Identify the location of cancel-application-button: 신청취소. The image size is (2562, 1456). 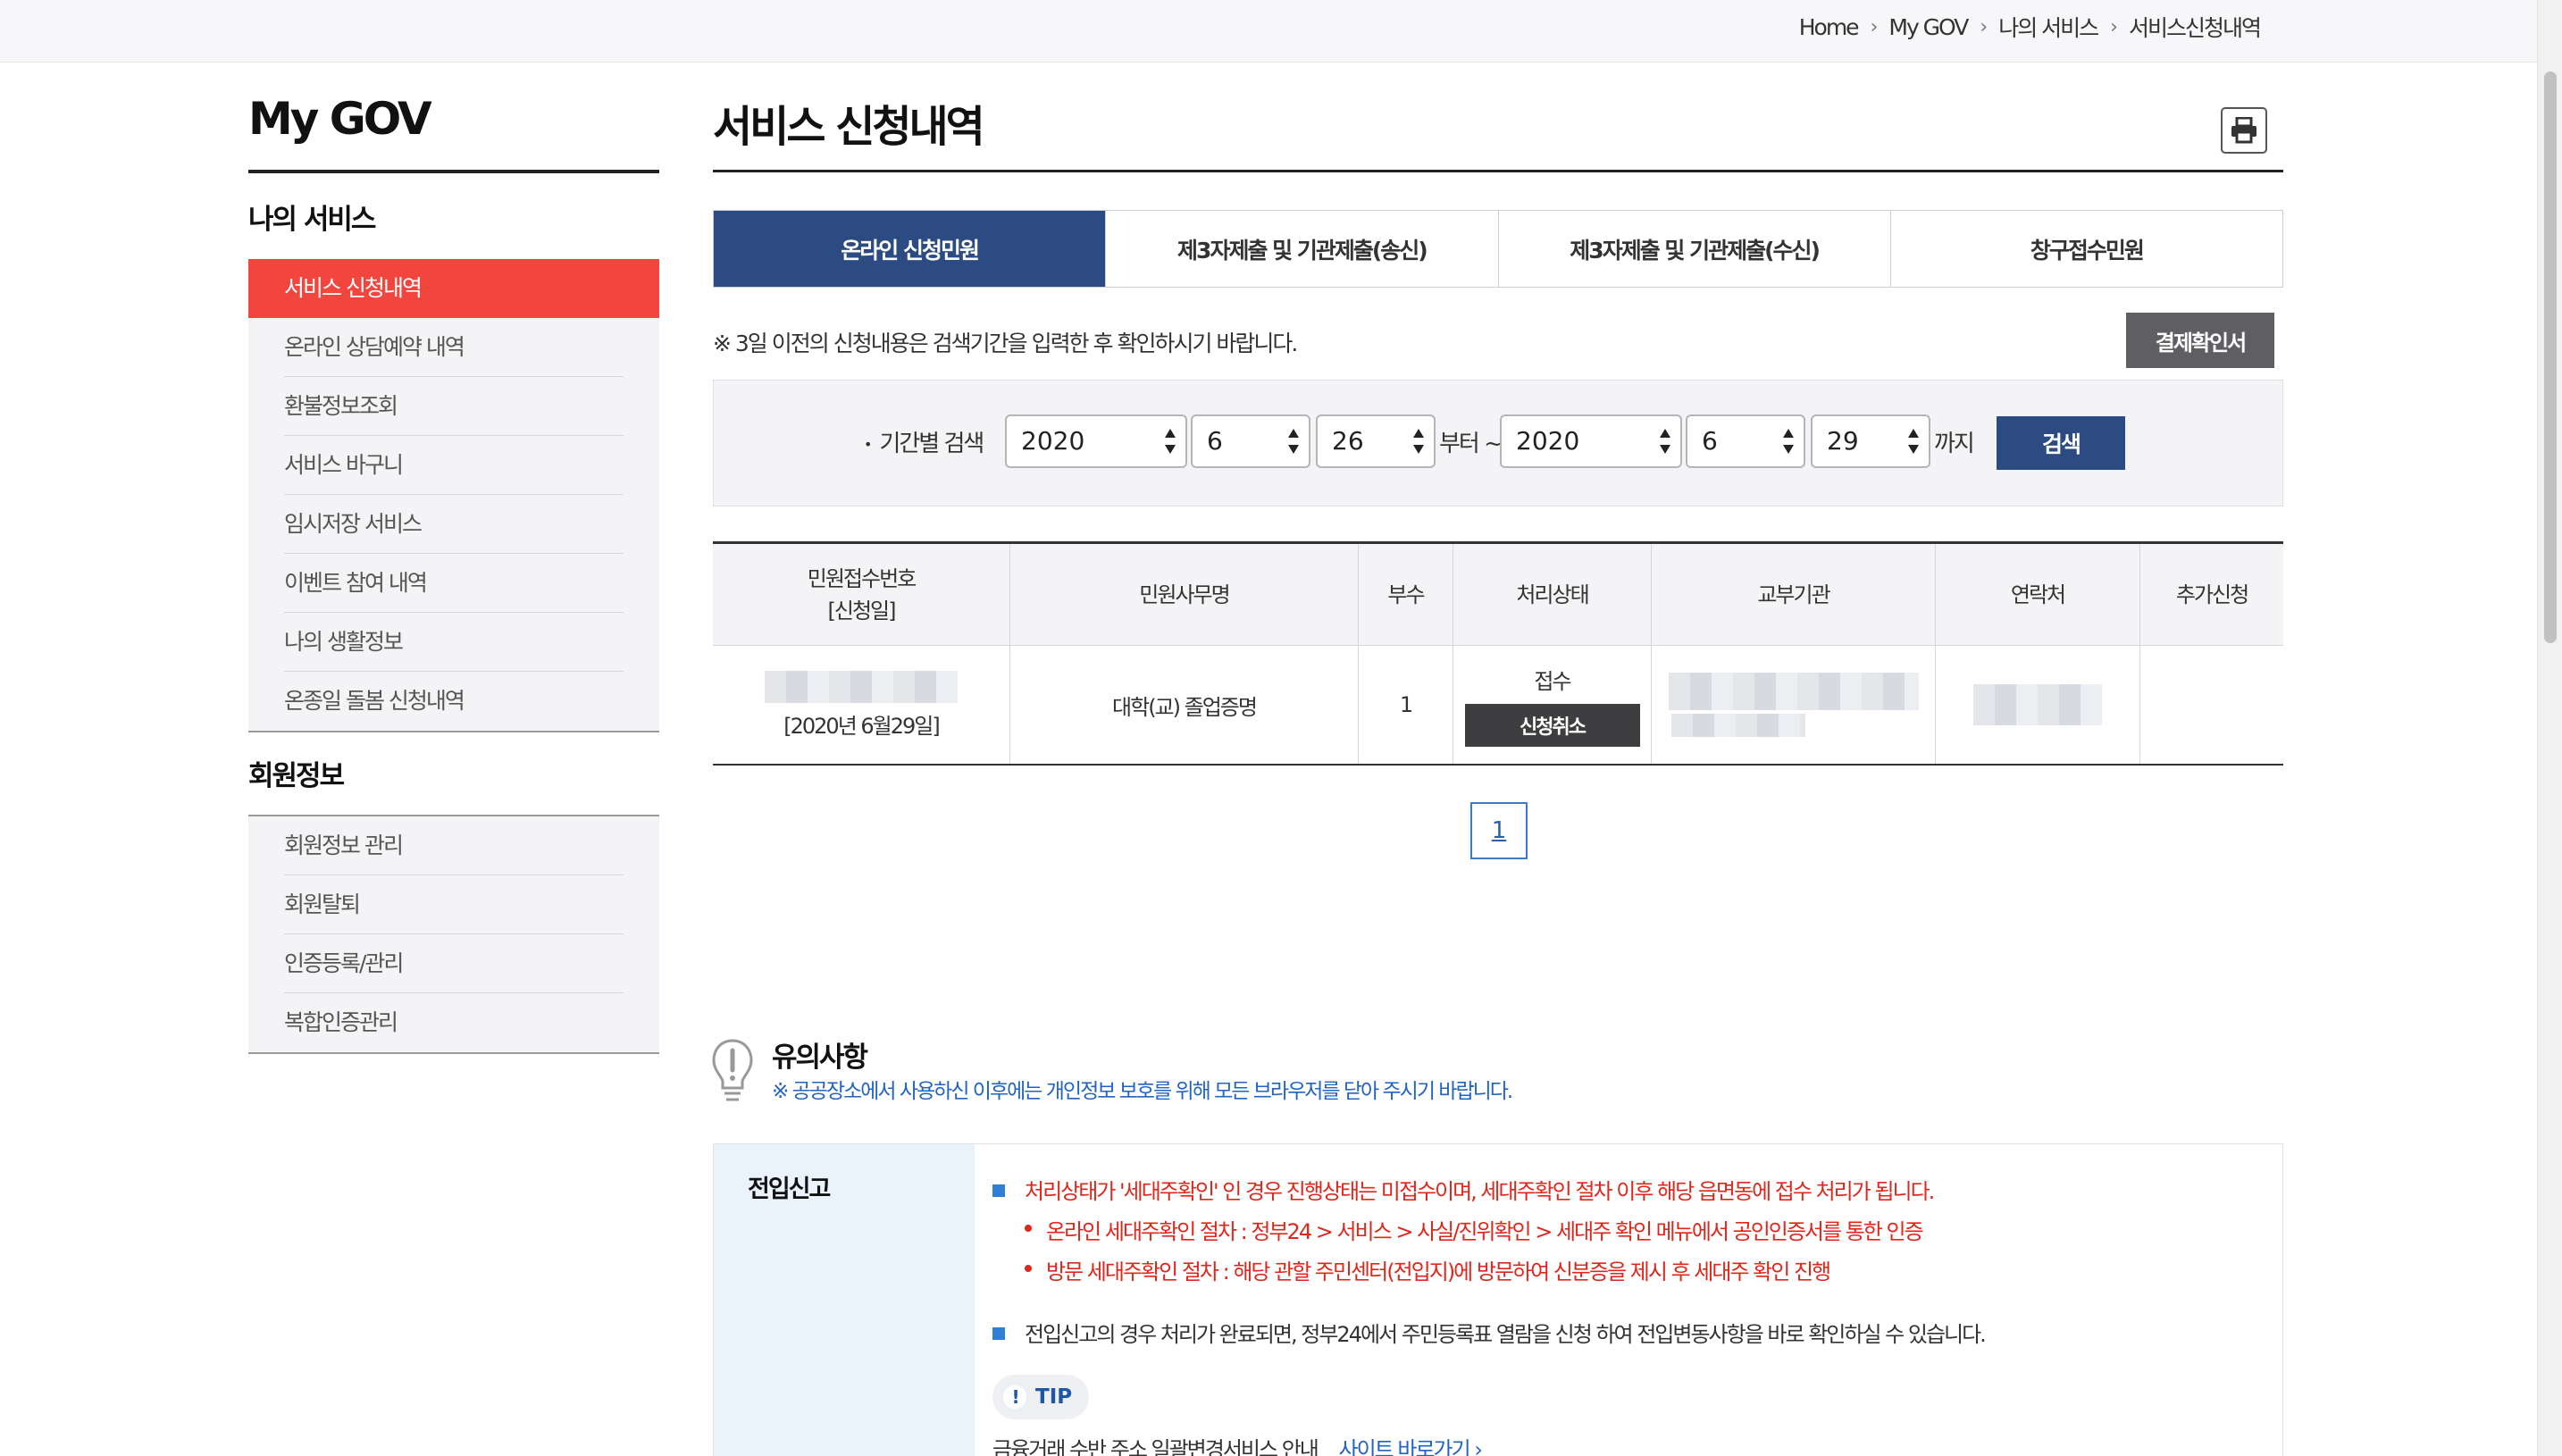
(1552, 725).